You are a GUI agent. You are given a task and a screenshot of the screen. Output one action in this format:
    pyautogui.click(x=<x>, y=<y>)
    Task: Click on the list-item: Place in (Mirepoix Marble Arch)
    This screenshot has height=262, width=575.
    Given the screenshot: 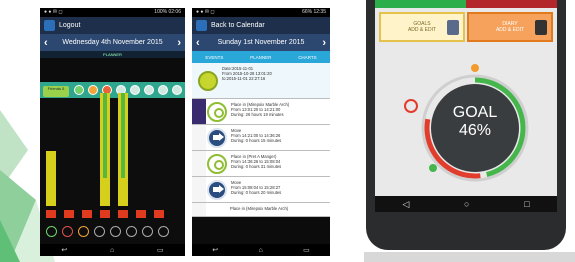 What is the action you would take?
    pyautogui.click(x=261, y=210)
    